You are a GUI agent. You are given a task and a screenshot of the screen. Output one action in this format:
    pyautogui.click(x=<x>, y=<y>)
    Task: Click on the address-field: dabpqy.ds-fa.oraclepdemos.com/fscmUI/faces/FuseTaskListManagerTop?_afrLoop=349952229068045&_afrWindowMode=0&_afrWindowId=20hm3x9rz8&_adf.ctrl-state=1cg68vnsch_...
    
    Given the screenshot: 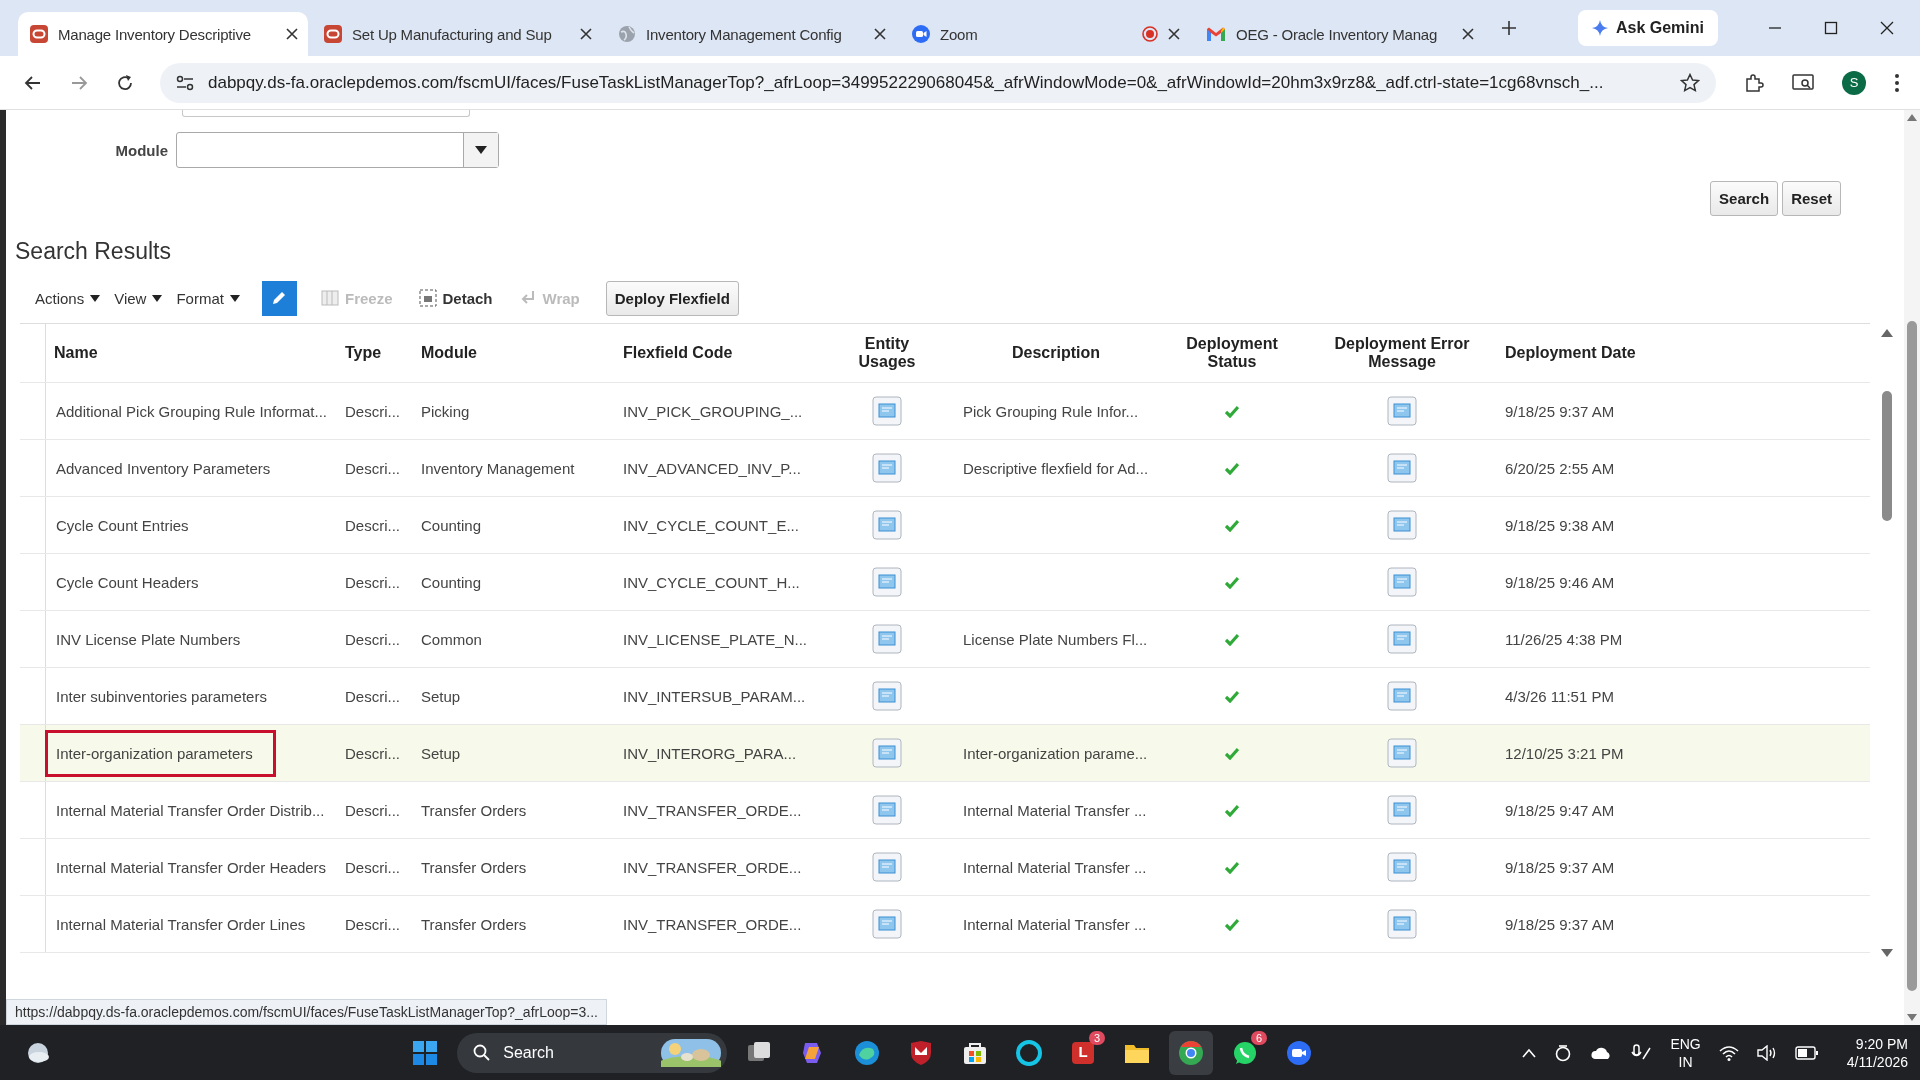 What is the action you would take?
    pyautogui.click(x=938, y=82)
    